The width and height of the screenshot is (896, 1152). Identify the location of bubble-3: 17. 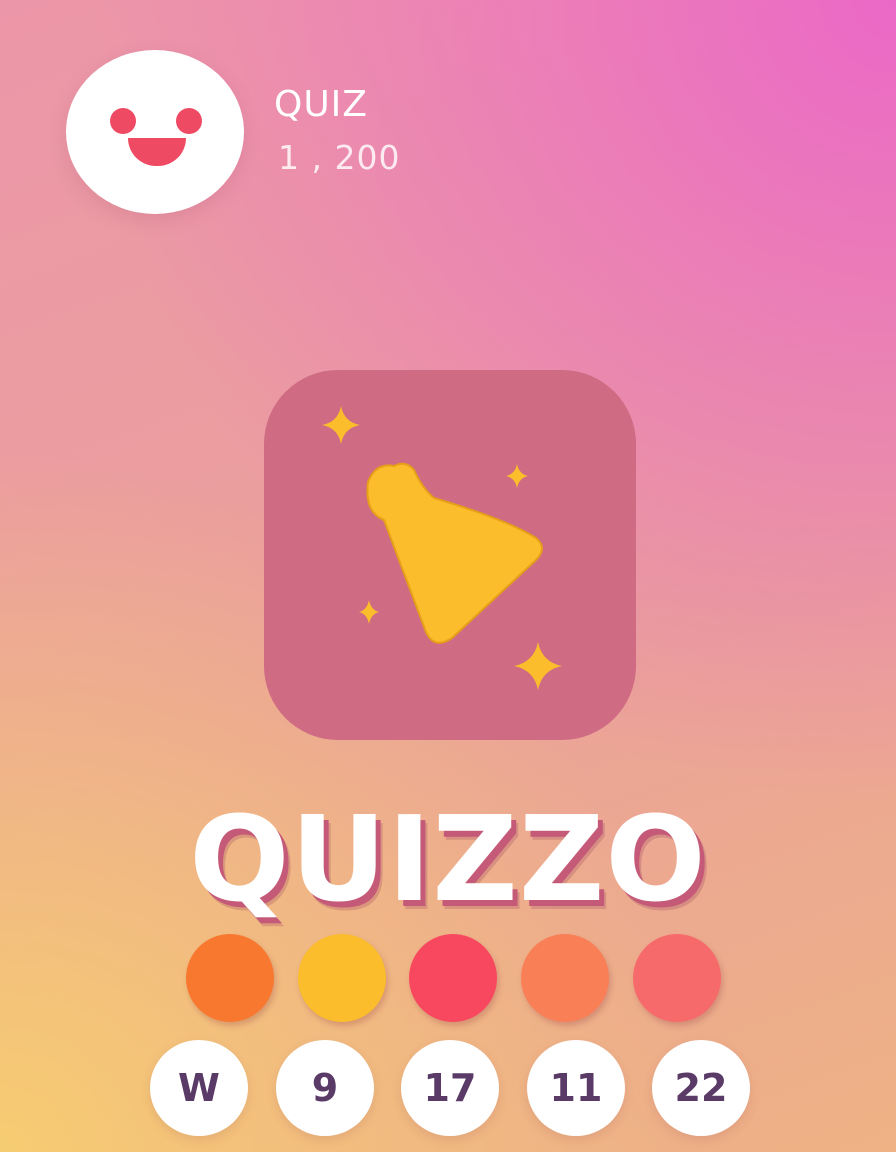
(450, 1088).